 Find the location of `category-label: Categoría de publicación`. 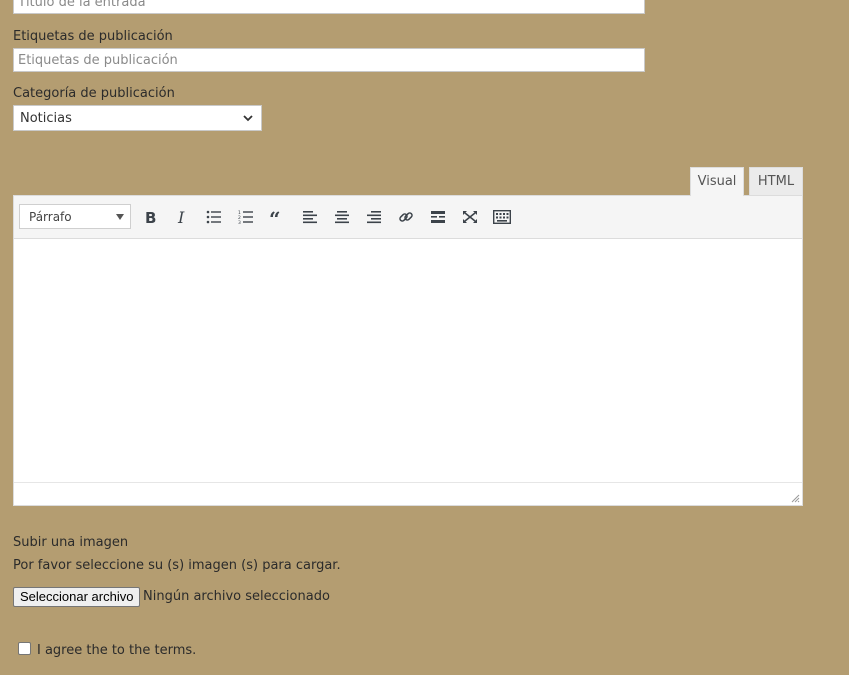

category-label: Categoría de publicación is located at coordinates (94, 93).